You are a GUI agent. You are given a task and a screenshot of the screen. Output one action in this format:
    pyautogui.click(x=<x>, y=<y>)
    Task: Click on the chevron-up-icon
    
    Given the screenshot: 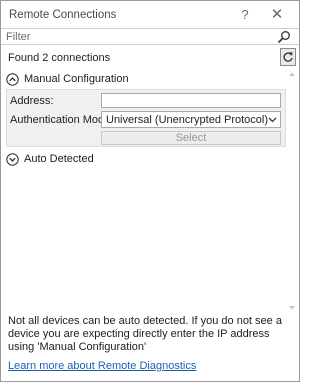 What is the action you would take?
    pyautogui.click(x=12, y=79)
    